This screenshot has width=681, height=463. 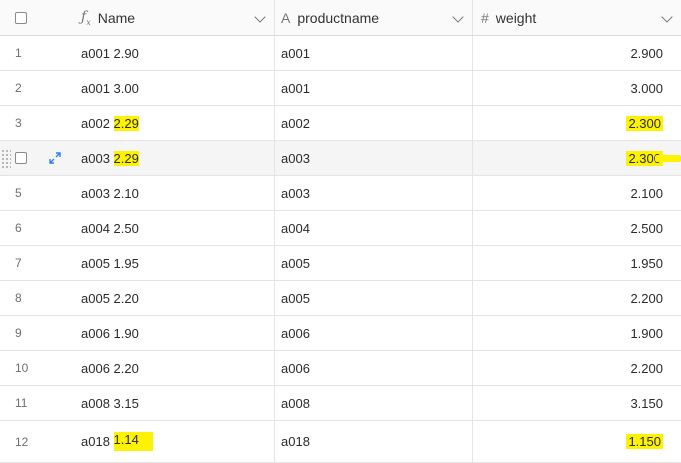 What do you see at coordinates (173, 333) in the screenshot?
I see `name-cell: a006 1.90` at bounding box center [173, 333].